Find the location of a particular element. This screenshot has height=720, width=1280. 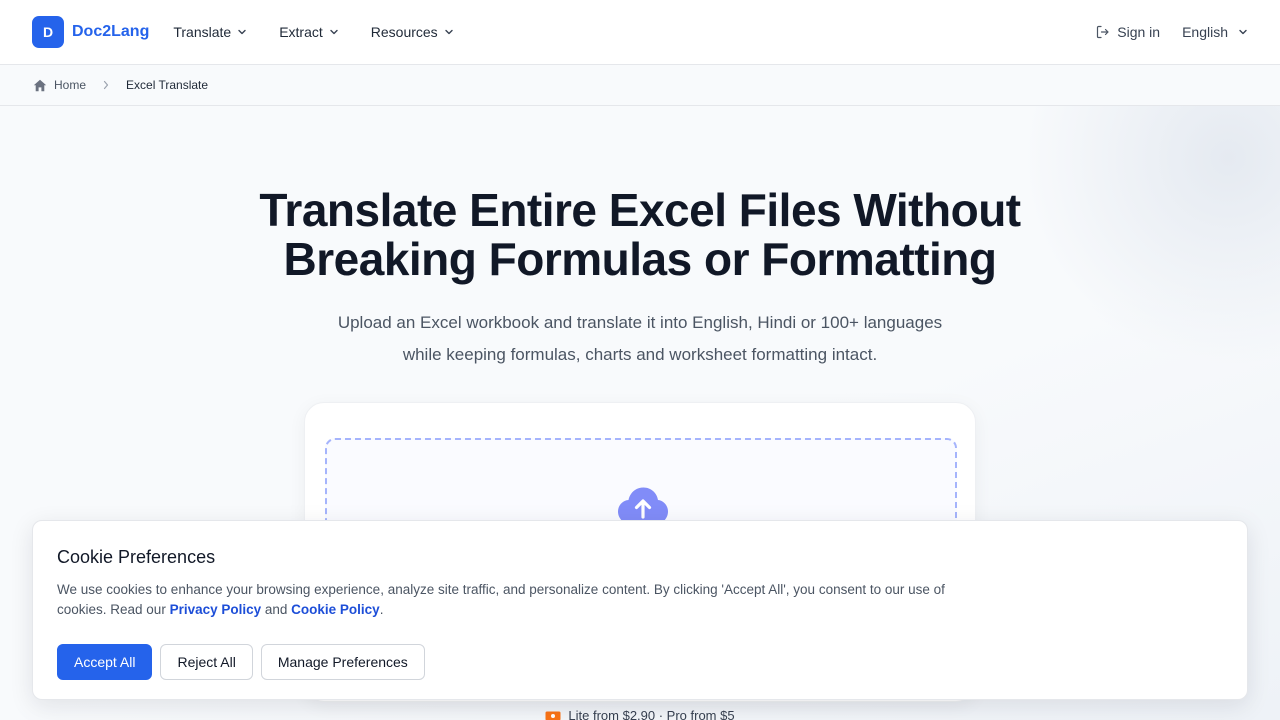

manage-preferences-button: Manage Preferences is located at coordinates (342, 662).